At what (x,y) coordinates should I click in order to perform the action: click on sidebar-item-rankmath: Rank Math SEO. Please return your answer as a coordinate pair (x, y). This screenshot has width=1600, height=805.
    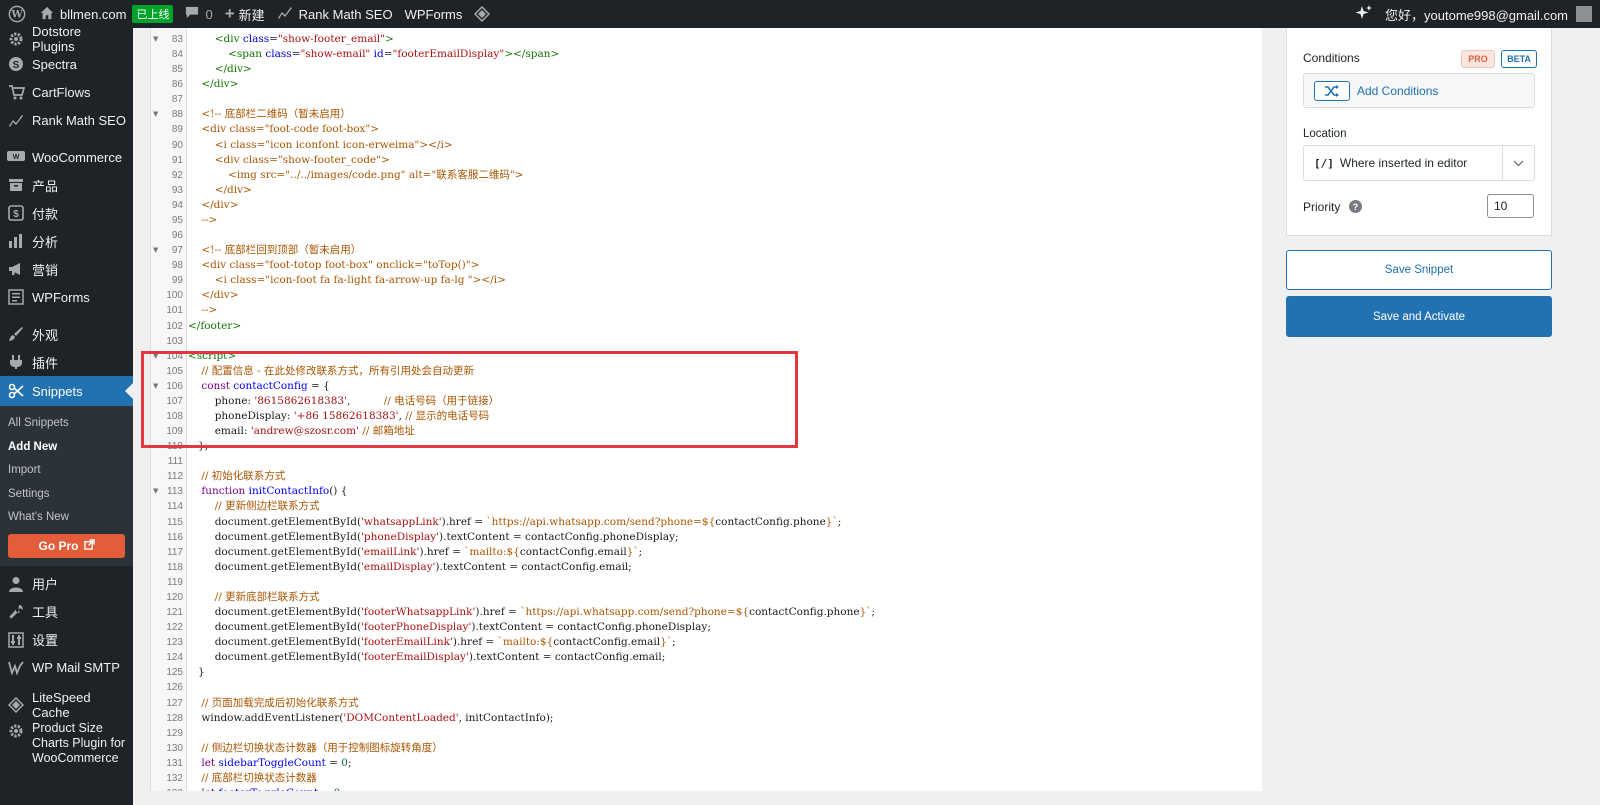
    Looking at the image, I should click on (66, 120).